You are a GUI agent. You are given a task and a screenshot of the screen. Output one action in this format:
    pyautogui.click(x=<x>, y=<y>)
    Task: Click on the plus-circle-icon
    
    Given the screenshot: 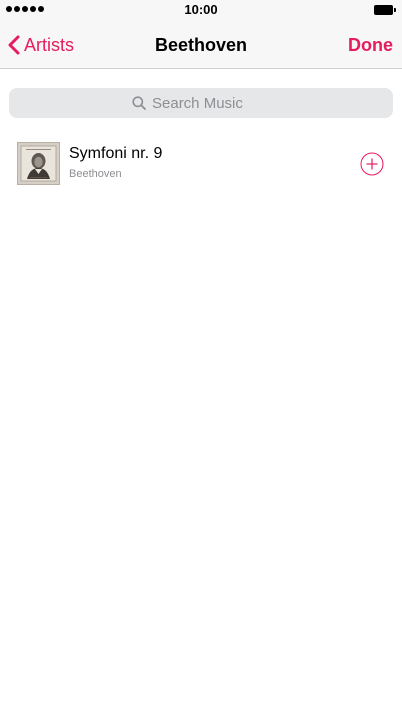 What is the action you would take?
    pyautogui.click(x=372, y=164)
    